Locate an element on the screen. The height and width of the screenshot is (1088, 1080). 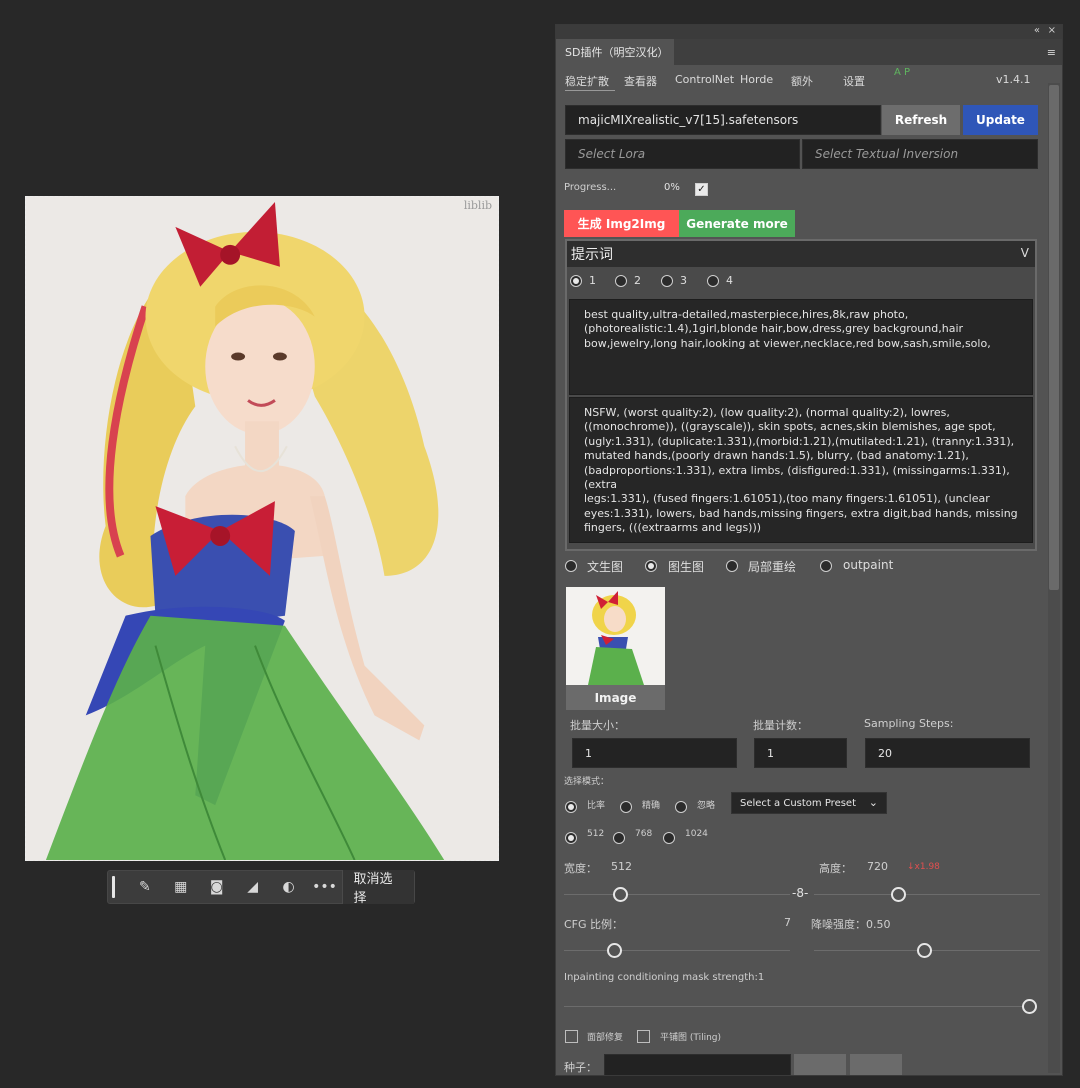
mask-strength-track is located at coordinates (800, 1006).